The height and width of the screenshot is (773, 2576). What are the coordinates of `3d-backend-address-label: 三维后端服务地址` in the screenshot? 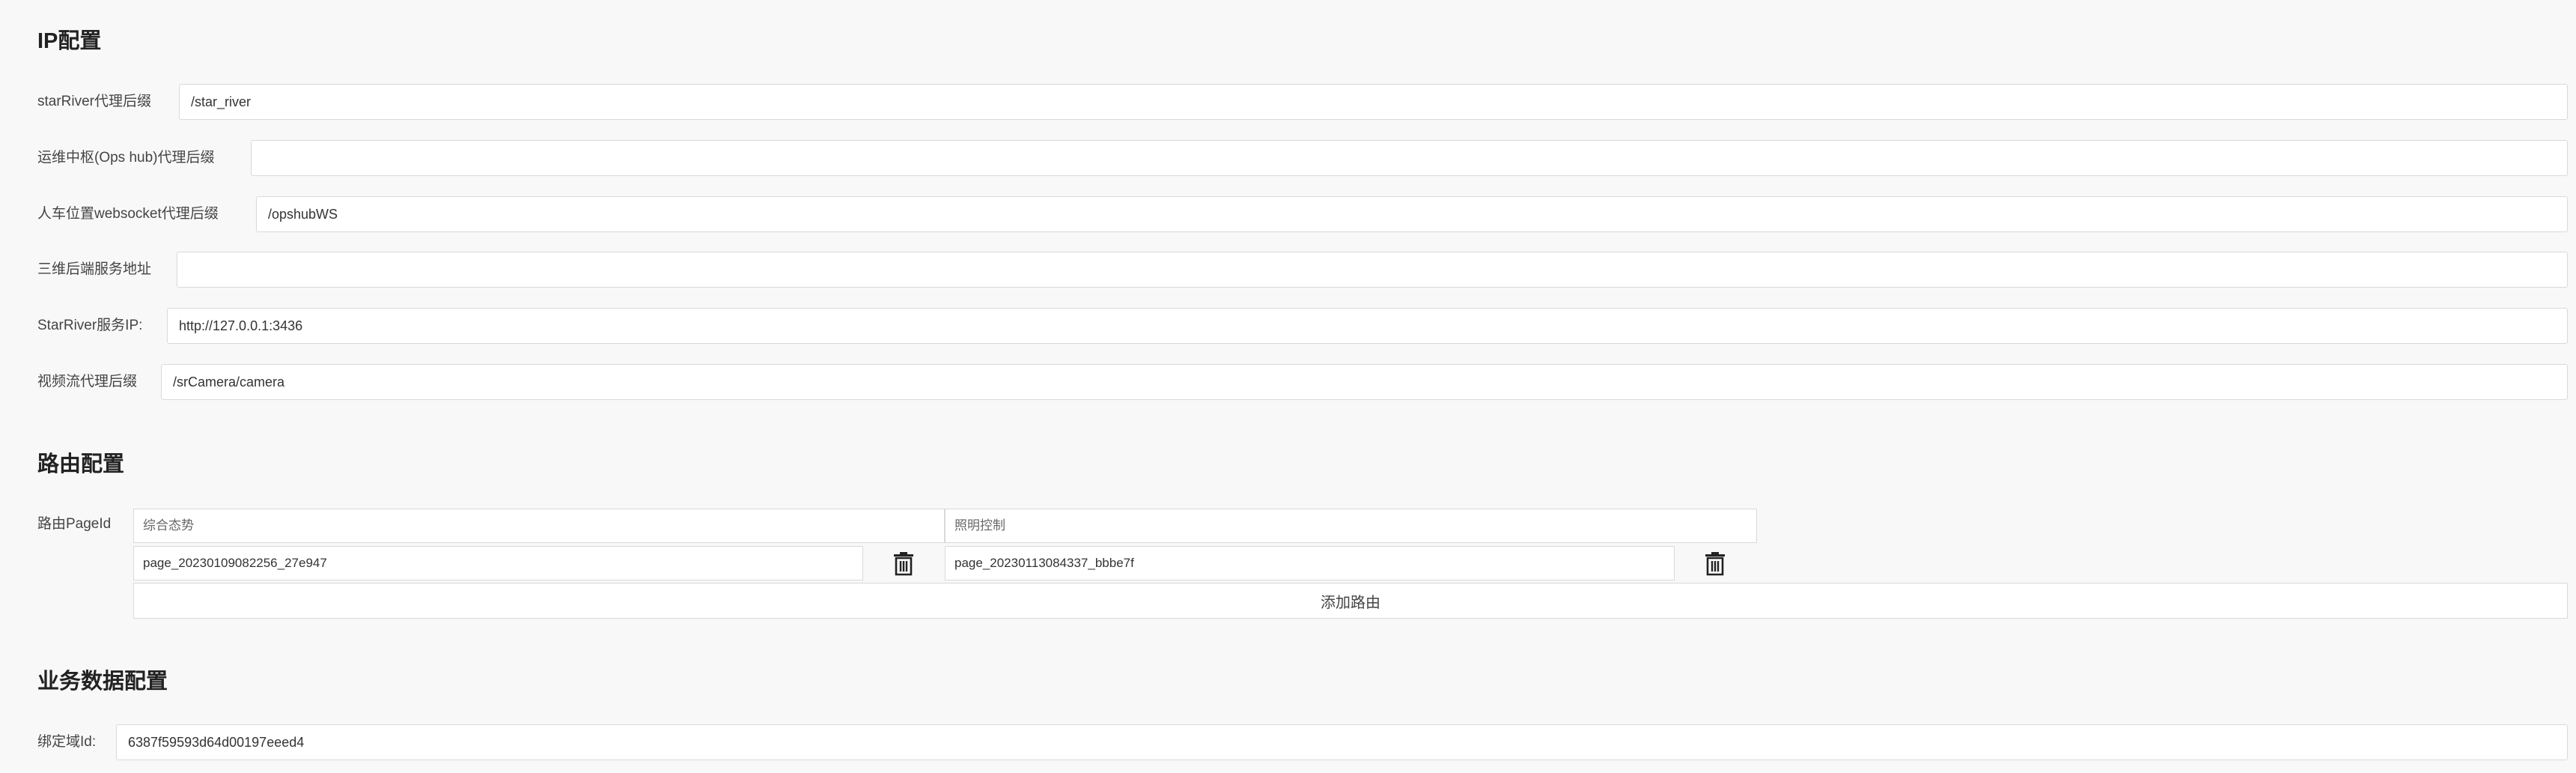 It's located at (94, 269).